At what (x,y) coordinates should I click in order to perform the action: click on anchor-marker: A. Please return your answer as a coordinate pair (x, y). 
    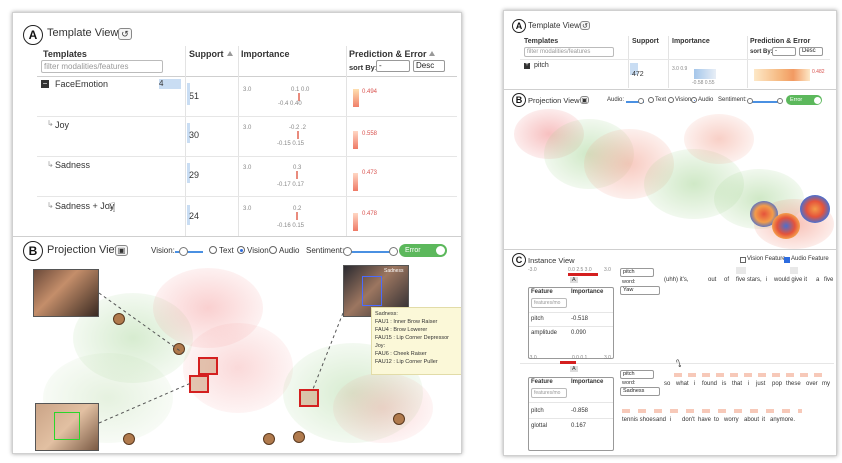
    Looking at the image, I should click on (574, 280).